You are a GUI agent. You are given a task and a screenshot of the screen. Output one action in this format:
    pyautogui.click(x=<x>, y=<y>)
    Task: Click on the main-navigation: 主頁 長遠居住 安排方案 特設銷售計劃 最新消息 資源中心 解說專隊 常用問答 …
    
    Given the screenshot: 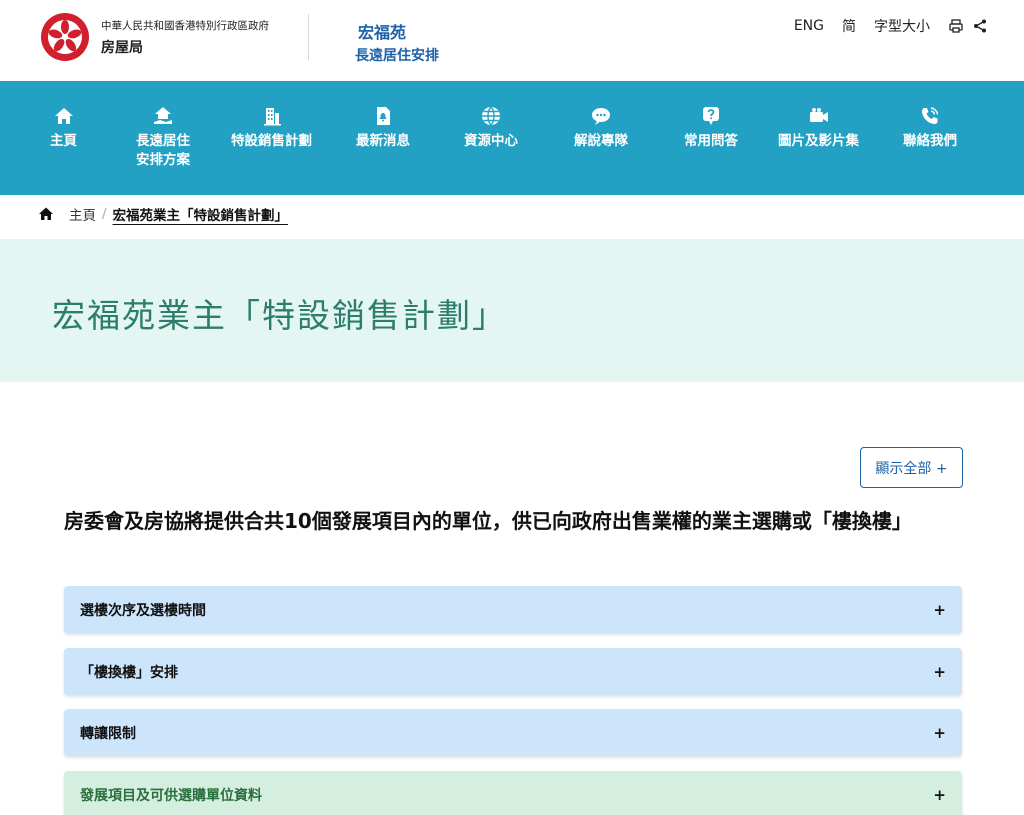 What is the action you would take?
    pyautogui.click(x=512, y=138)
    